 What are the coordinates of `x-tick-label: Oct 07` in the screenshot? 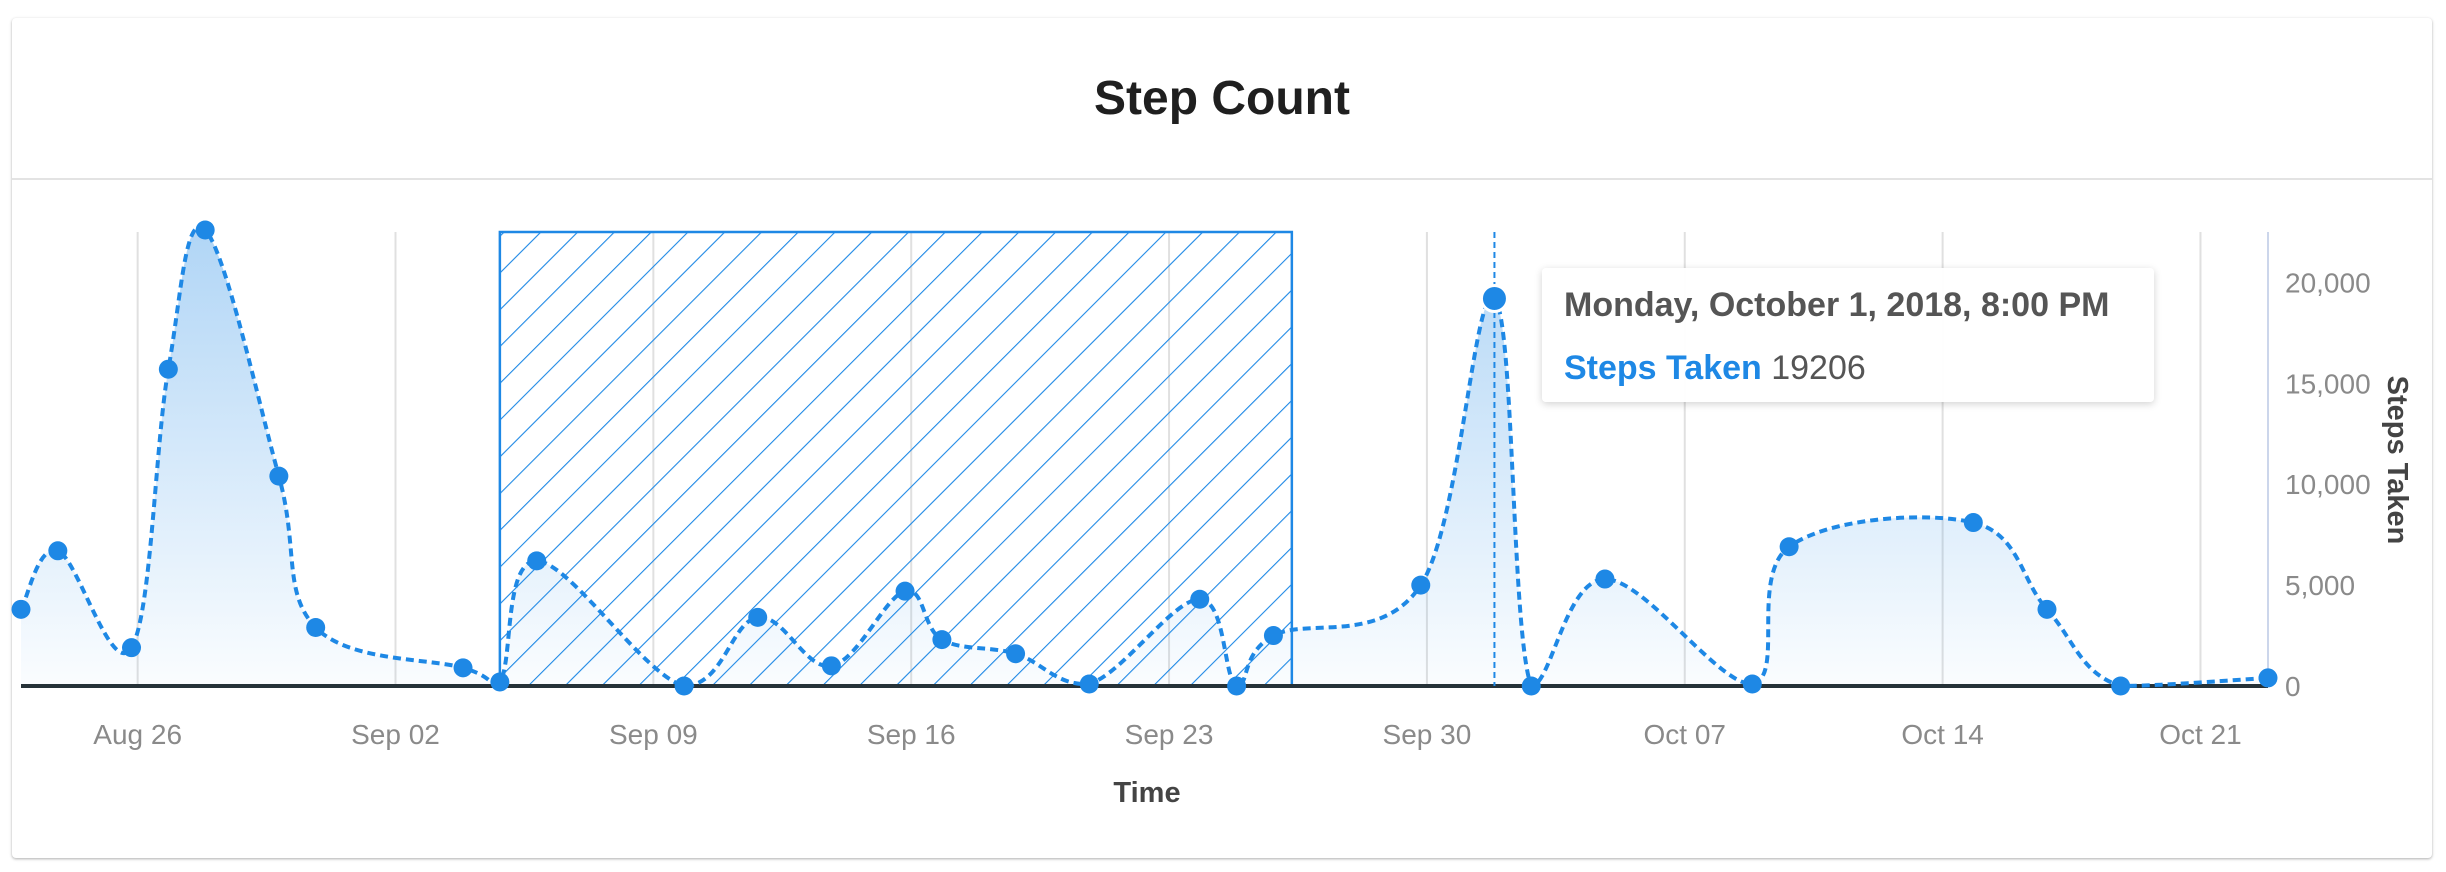 It's located at (1685, 734).